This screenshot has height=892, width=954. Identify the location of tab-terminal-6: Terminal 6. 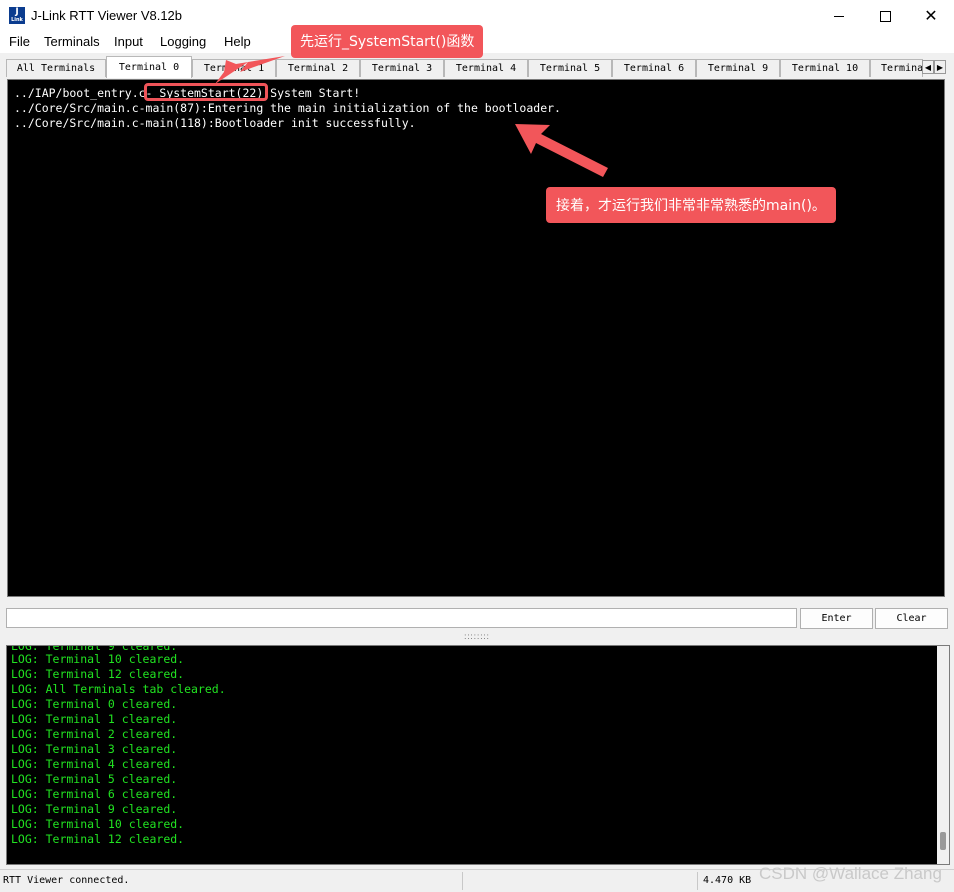
(654, 68).